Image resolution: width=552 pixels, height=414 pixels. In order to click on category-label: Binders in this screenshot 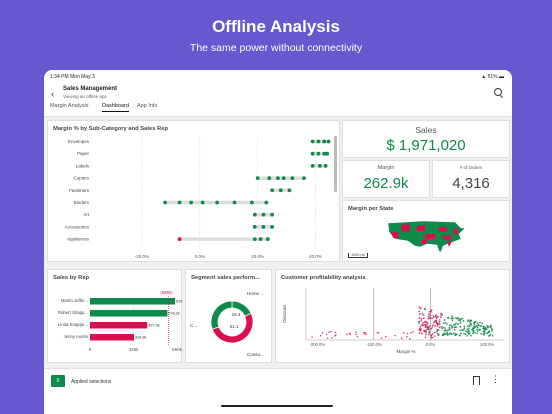, I will do `click(82, 202)`.